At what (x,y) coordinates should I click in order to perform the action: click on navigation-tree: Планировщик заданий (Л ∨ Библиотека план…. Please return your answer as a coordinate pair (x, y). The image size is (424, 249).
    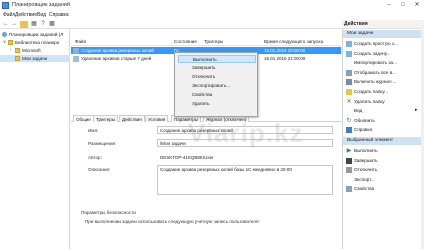
    Looking at the image, I should click on (35, 139).